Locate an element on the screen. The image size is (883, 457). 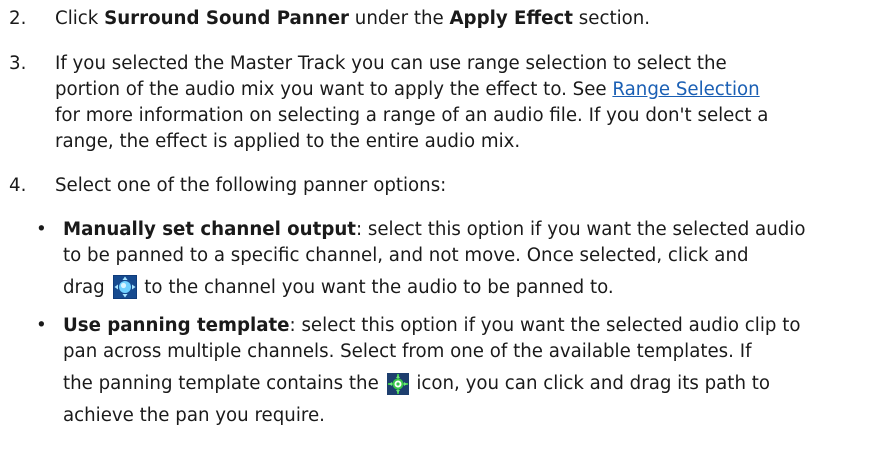
path-node-icon is located at coordinates (397, 388).